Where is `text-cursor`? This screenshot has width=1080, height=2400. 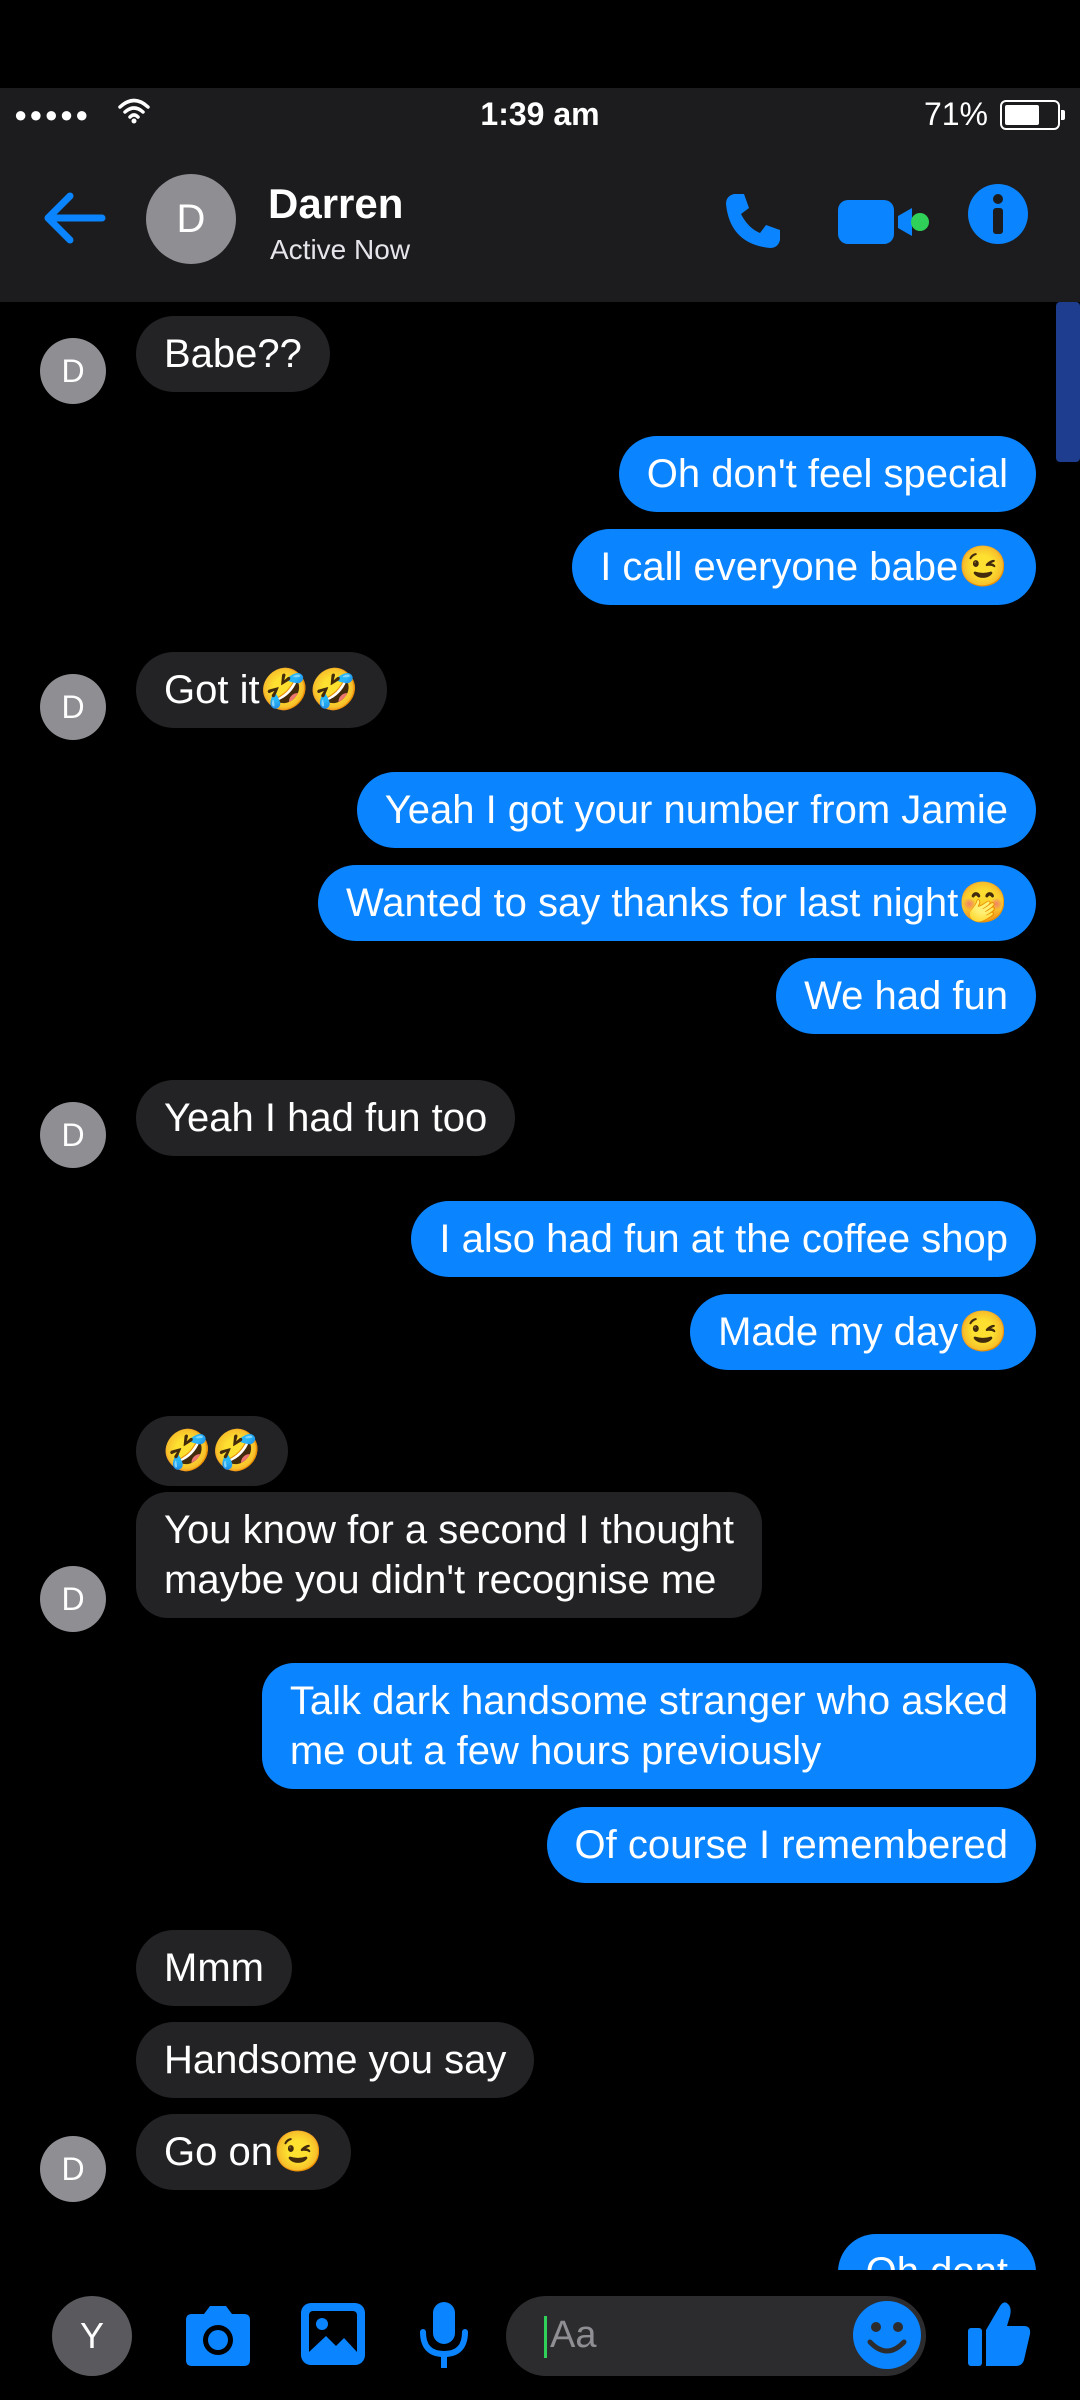
text-cursor is located at coordinates (545, 2337).